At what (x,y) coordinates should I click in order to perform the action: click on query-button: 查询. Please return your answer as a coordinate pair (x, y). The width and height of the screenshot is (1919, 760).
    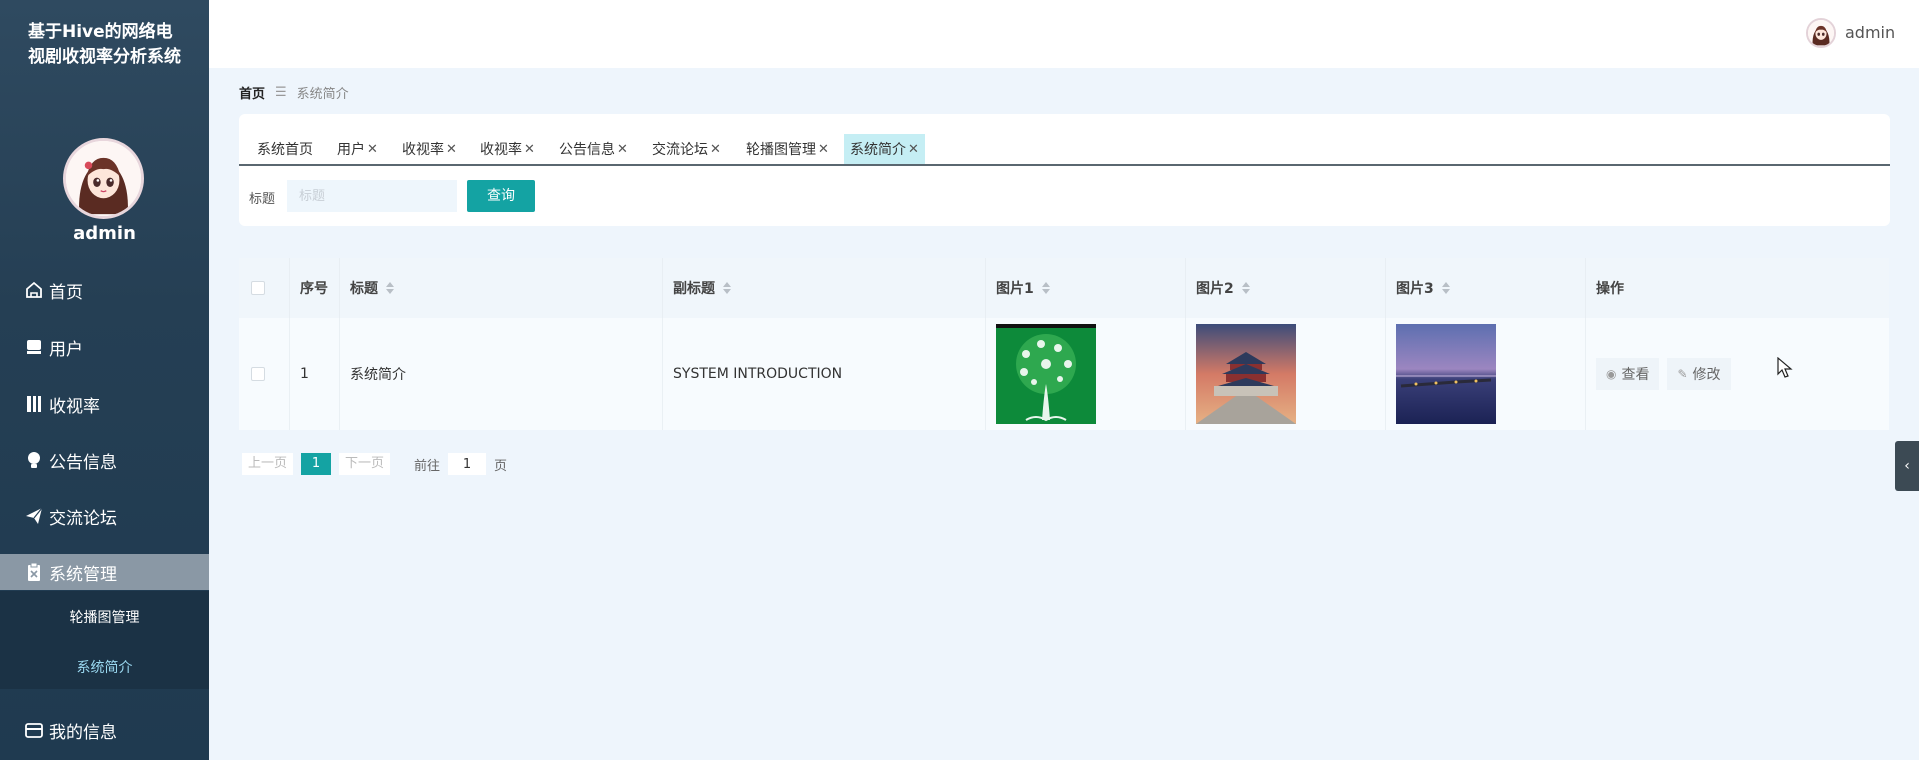
    Looking at the image, I should click on (501, 196).